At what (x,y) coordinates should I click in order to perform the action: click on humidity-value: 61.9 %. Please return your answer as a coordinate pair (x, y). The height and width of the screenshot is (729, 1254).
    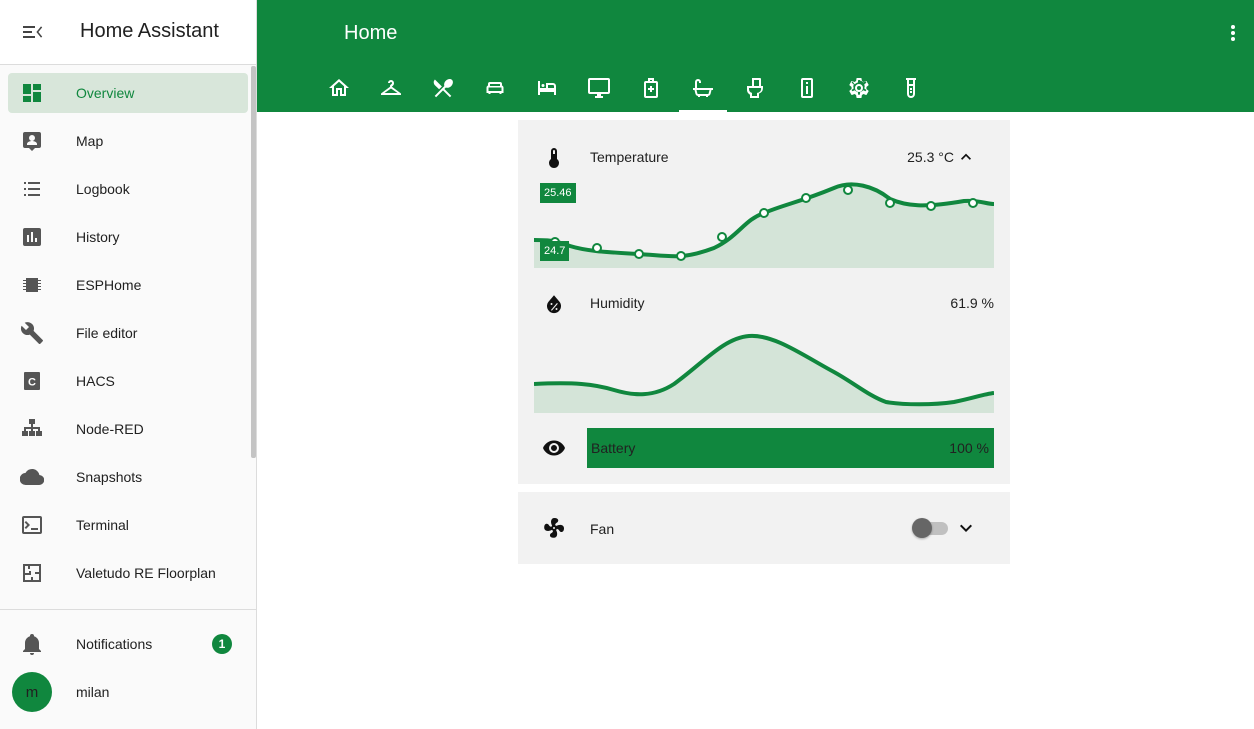
    Looking at the image, I should click on (936, 303).